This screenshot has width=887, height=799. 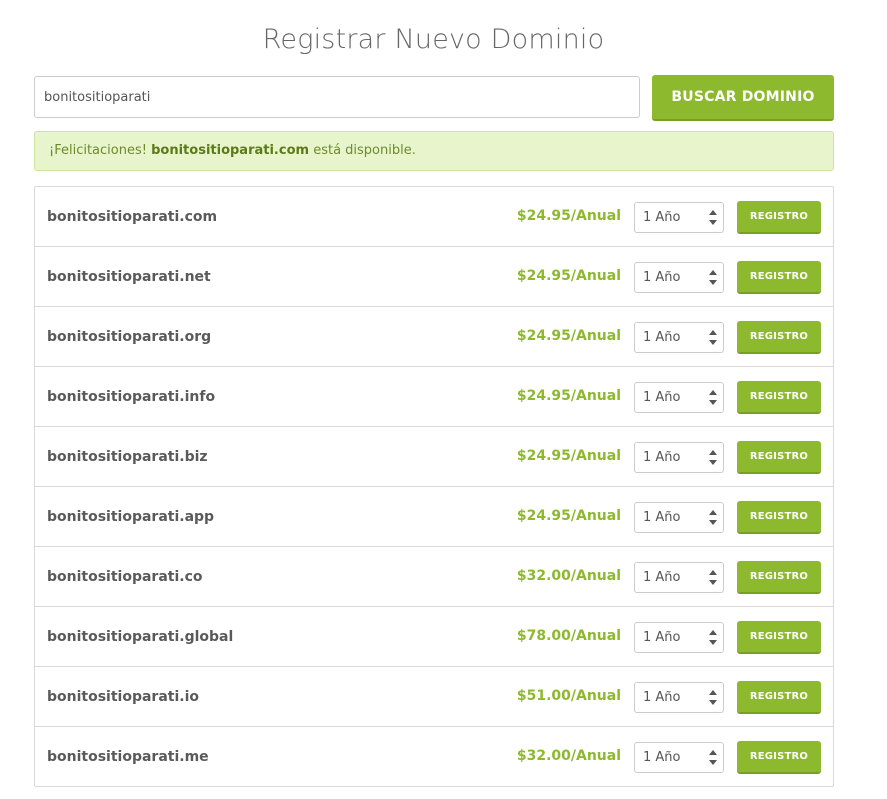 What do you see at coordinates (129, 277) in the screenshot?
I see `domain-name: bonitositioparati.net` at bounding box center [129, 277].